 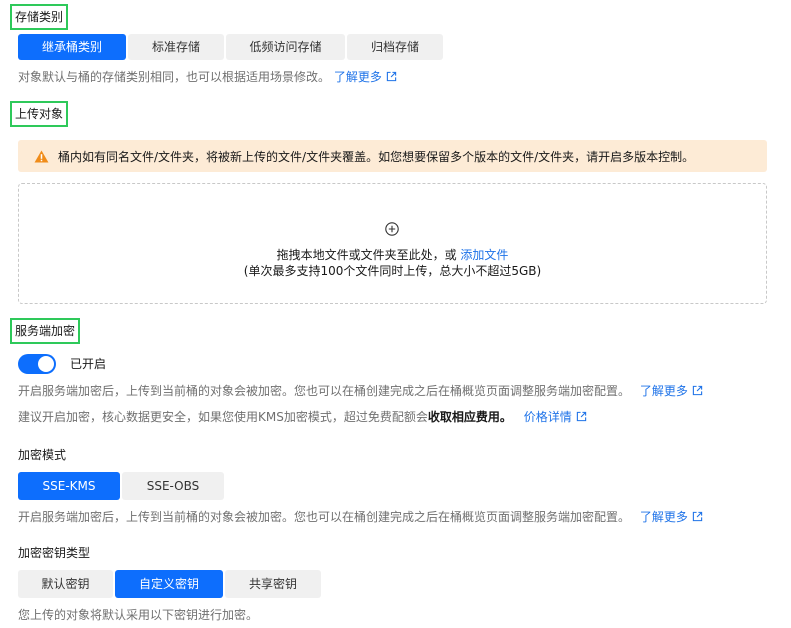 What do you see at coordinates (42, 455) in the screenshot?
I see `encryption-mode-label: 加密模式` at bounding box center [42, 455].